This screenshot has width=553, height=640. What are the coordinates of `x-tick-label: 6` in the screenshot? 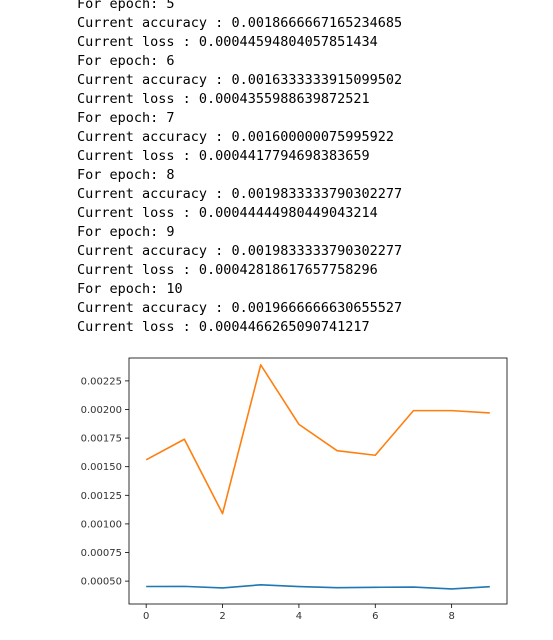 It's located at (375, 616).